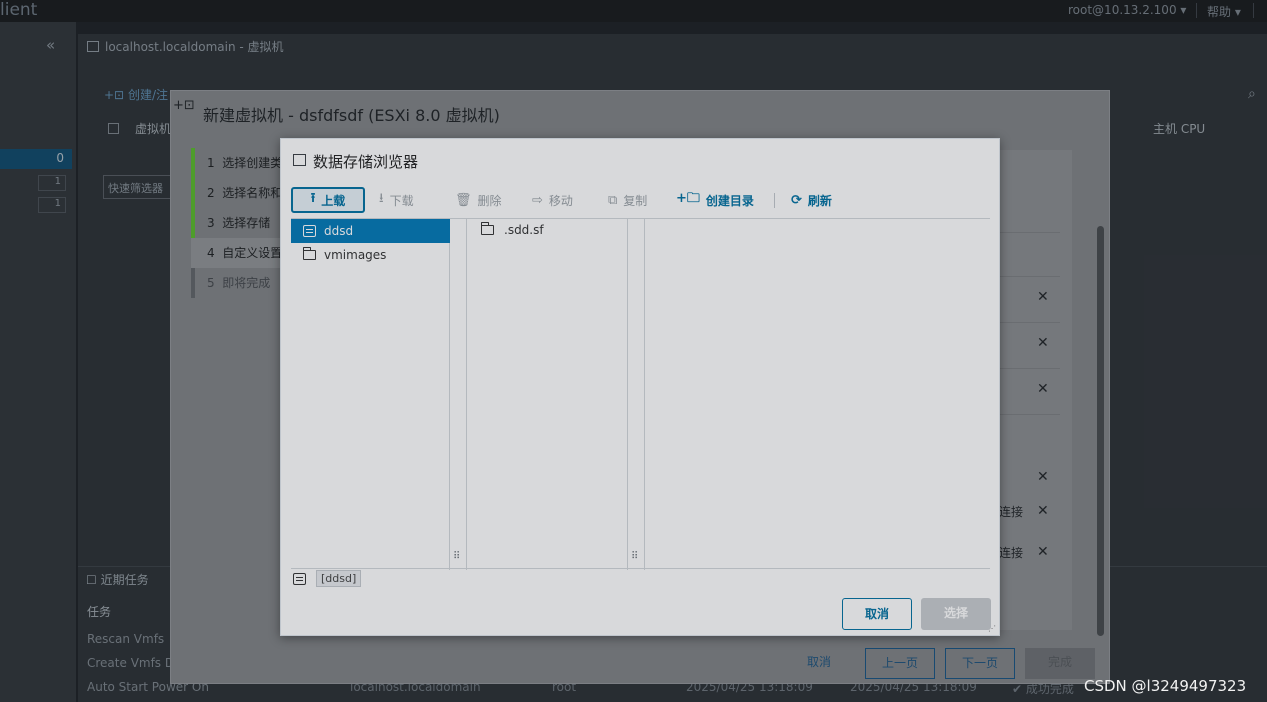 This screenshot has height=702, width=1267. I want to click on upload-button: ⭱ 上载, so click(328, 200).